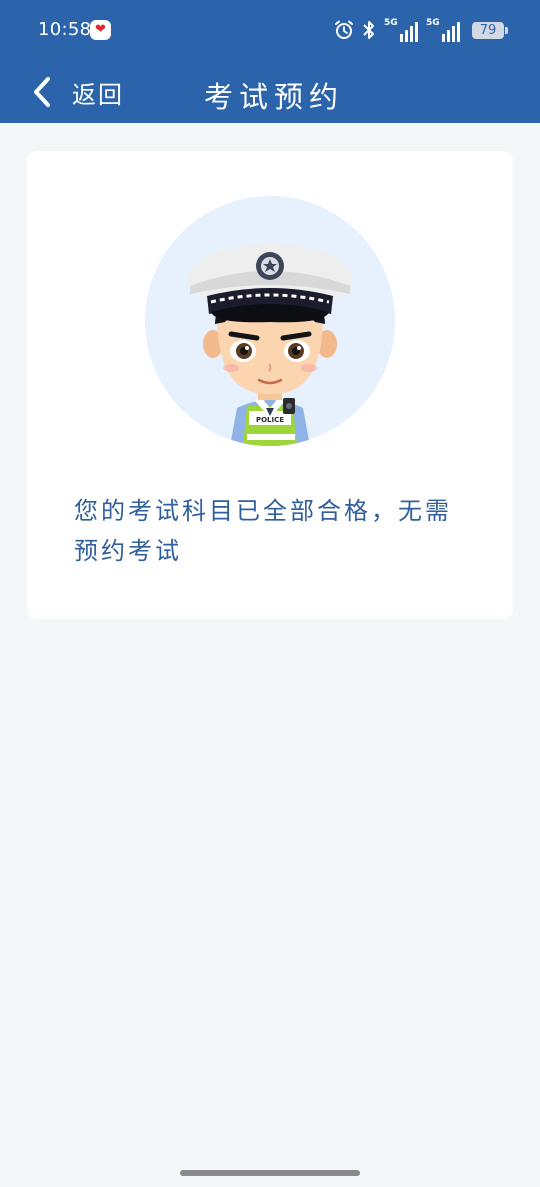 This screenshot has height=1187, width=540. Describe the element at coordinates (100, 30) in the screenshot. I see `app-notification-icon: ❤` at that location.